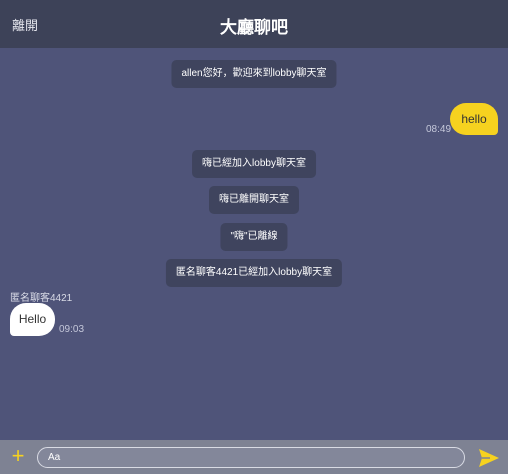  Describe the element at coordinates (254, 237) in the screenshot. I see `system-message: "嗨"已離線` at that location.